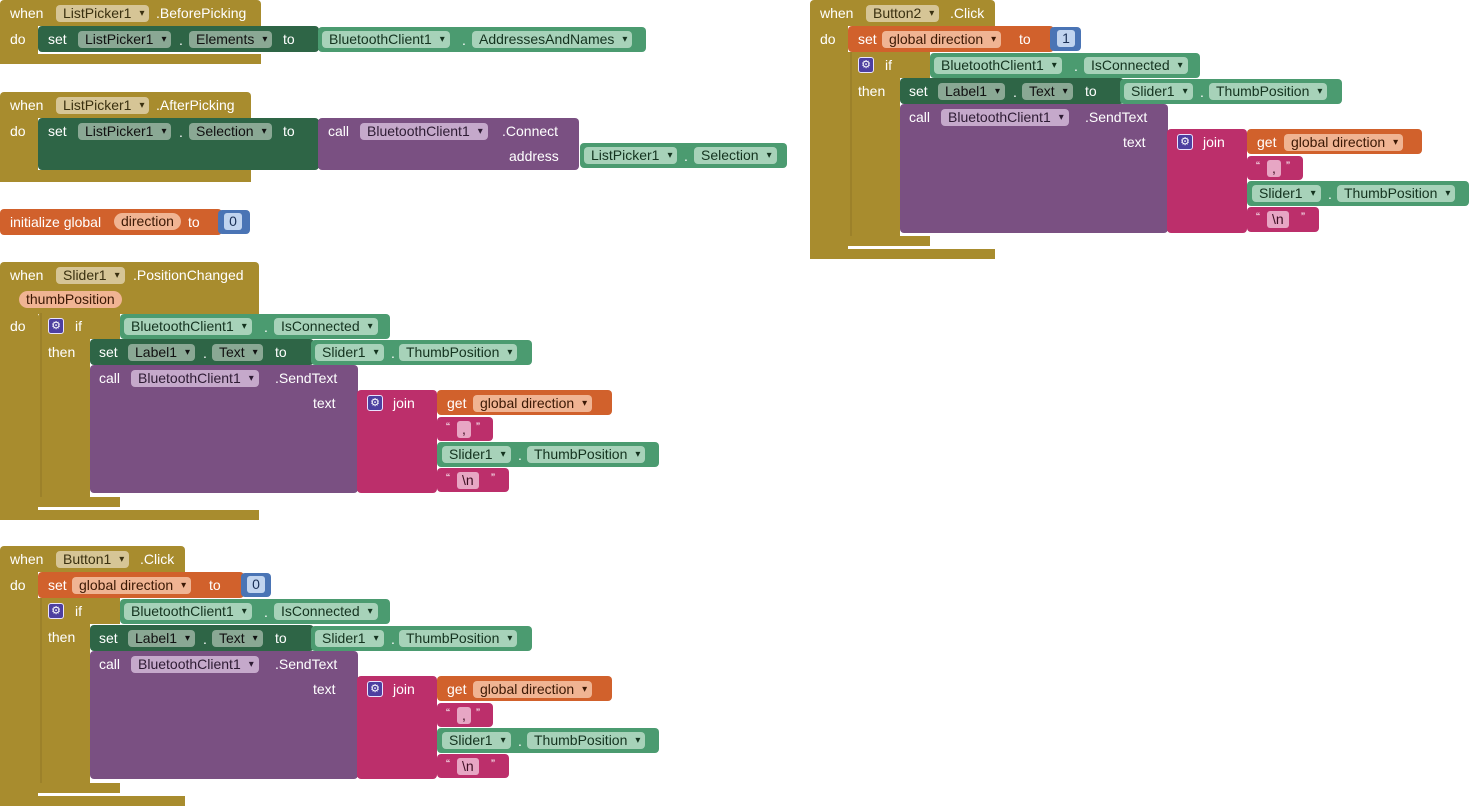 The height and width of the screenshot is (806, 1470). I want to click on set-keyword: set, so click(57, 585).